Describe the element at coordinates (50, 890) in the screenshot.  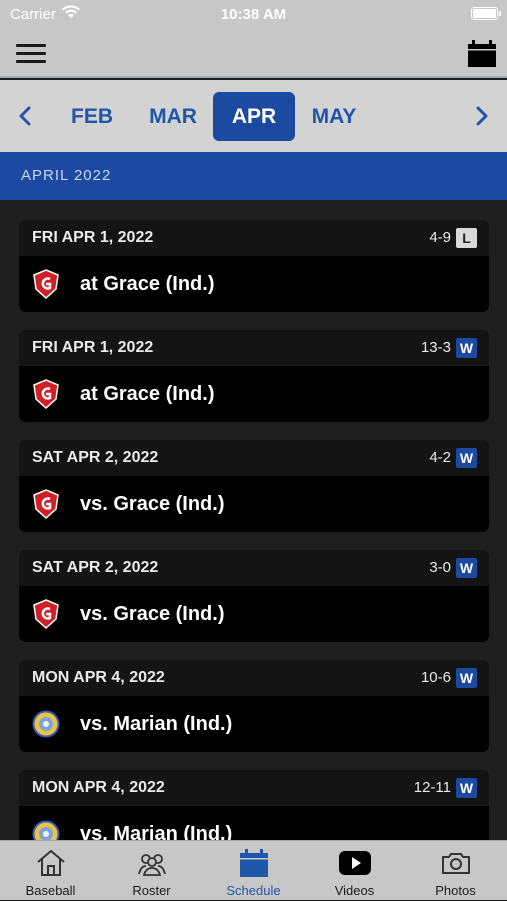
I see `tab-label: Baseball` at that location.